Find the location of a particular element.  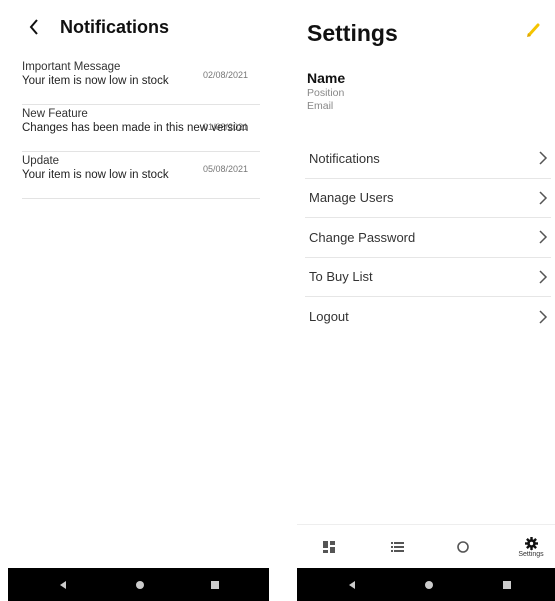

tab-settings: Settings is located at coordinates (531, 547).